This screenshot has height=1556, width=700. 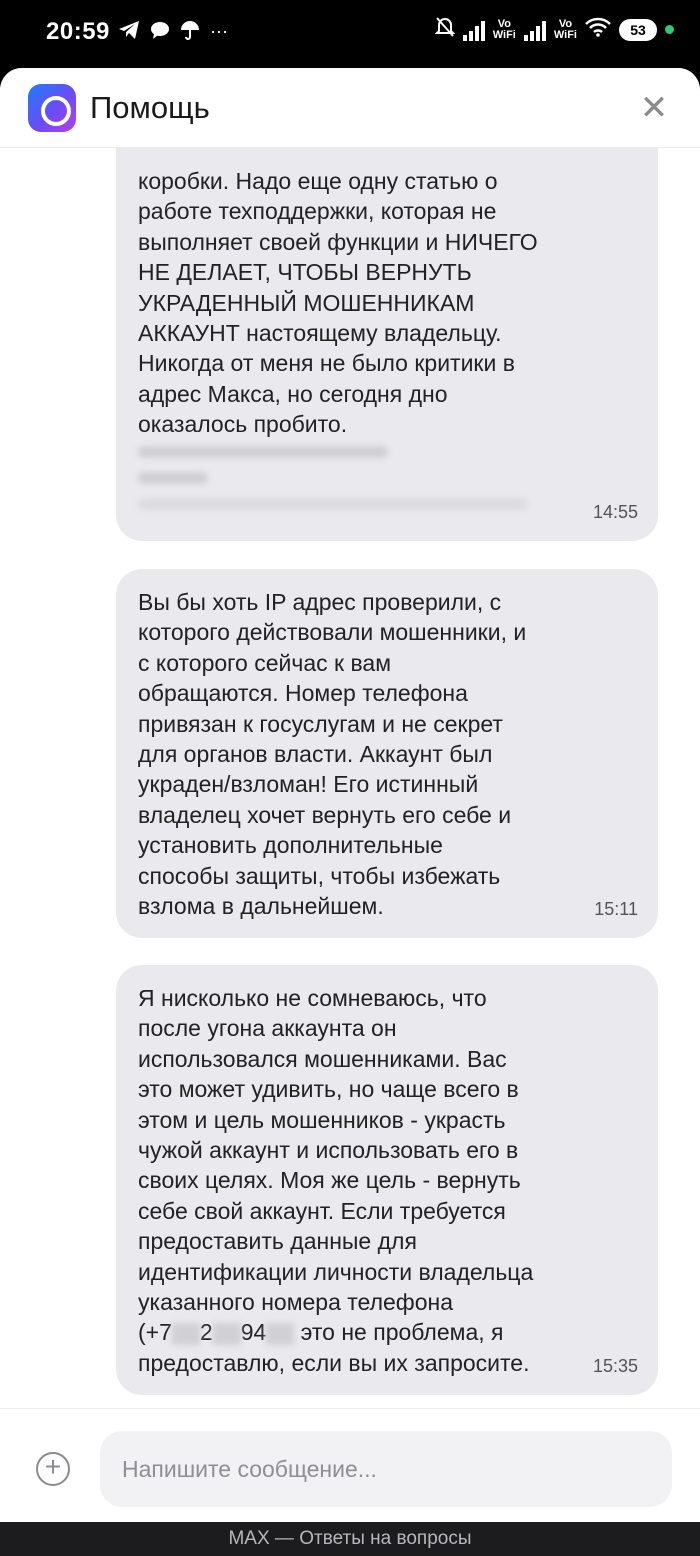 I want to click on wifi-icon, so click(x=598, y=29).